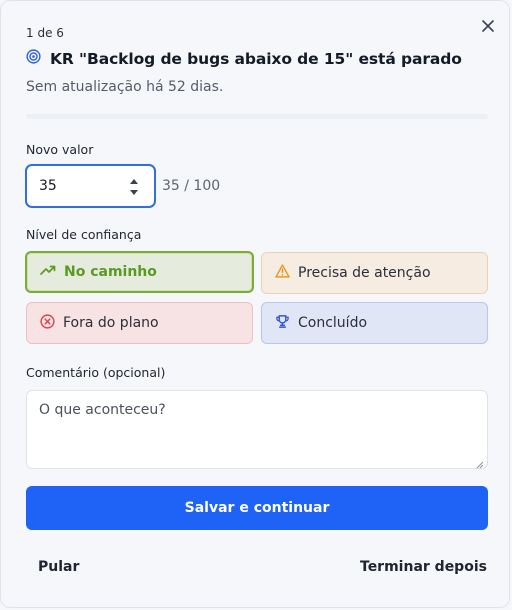 This screenshot has width=512, height=610. I want to click on confidence-option-needs-attention: Precisa de atenção, so click(374, 273).